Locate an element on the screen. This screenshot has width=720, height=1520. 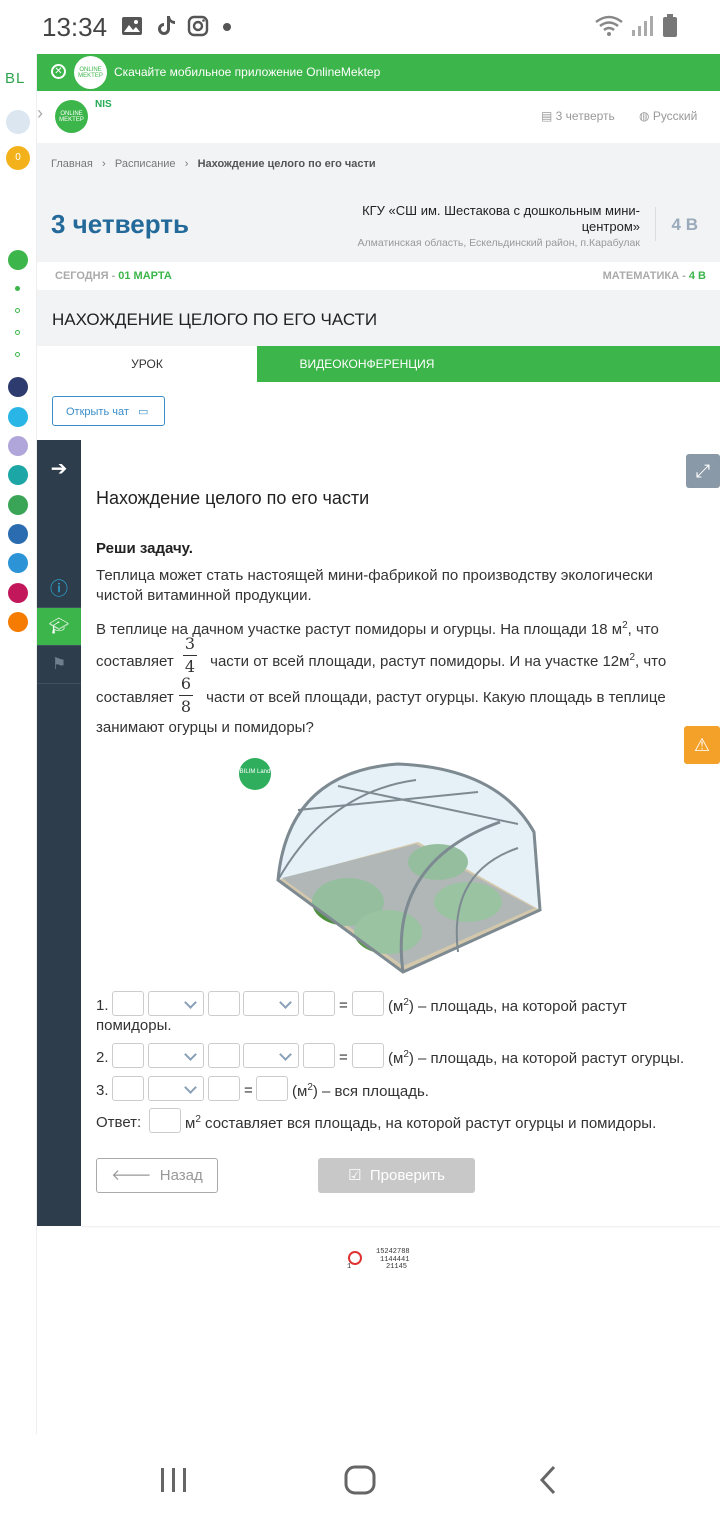
lesson-title-bar: НАХОЖДЕНИЕ ЦЕЛОГО ПО ЕГО ЧАСТИ is located at coordinates (378, 318).